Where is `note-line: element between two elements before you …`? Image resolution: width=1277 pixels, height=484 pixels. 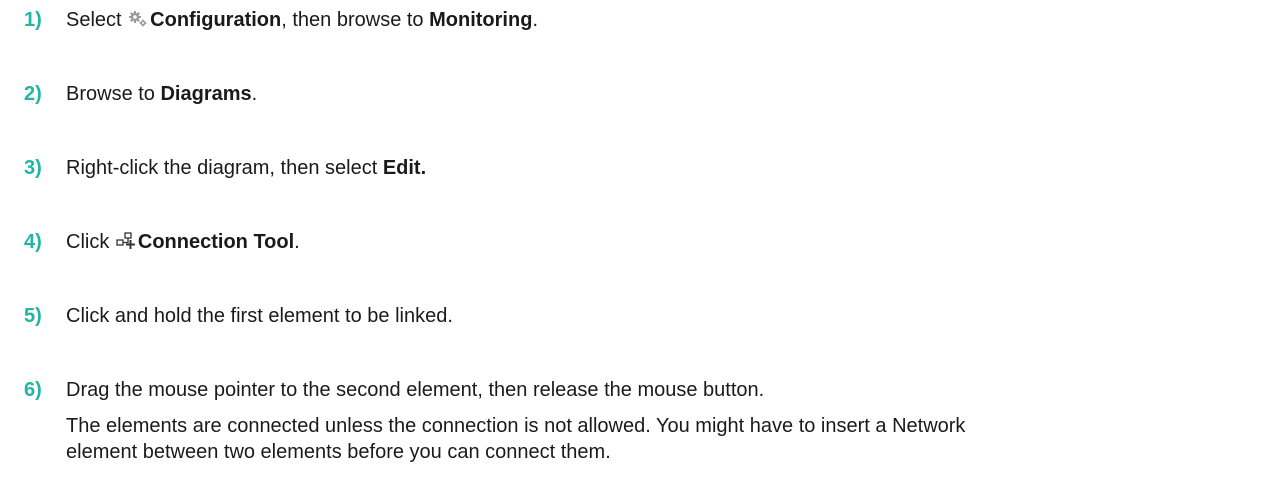 note-line: element between two elements before you … is located at coordinates (338, 452).